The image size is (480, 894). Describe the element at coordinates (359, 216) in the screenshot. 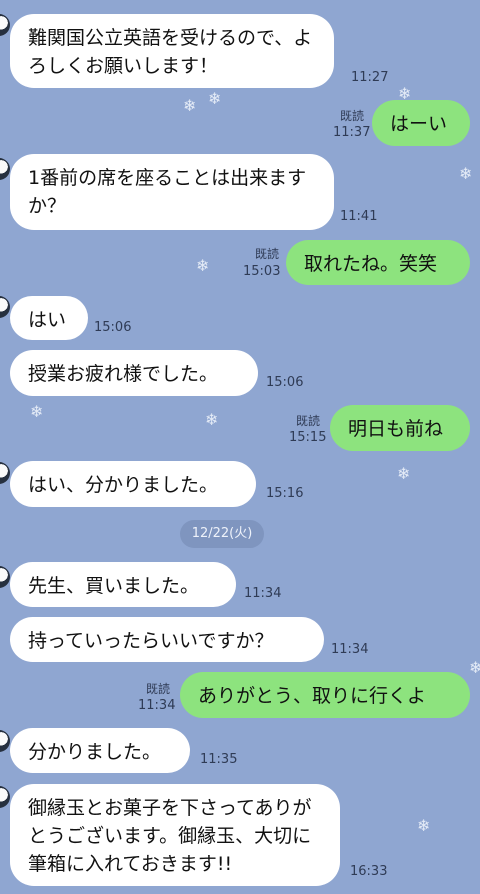

I see `message-time: 11:41` at that location.